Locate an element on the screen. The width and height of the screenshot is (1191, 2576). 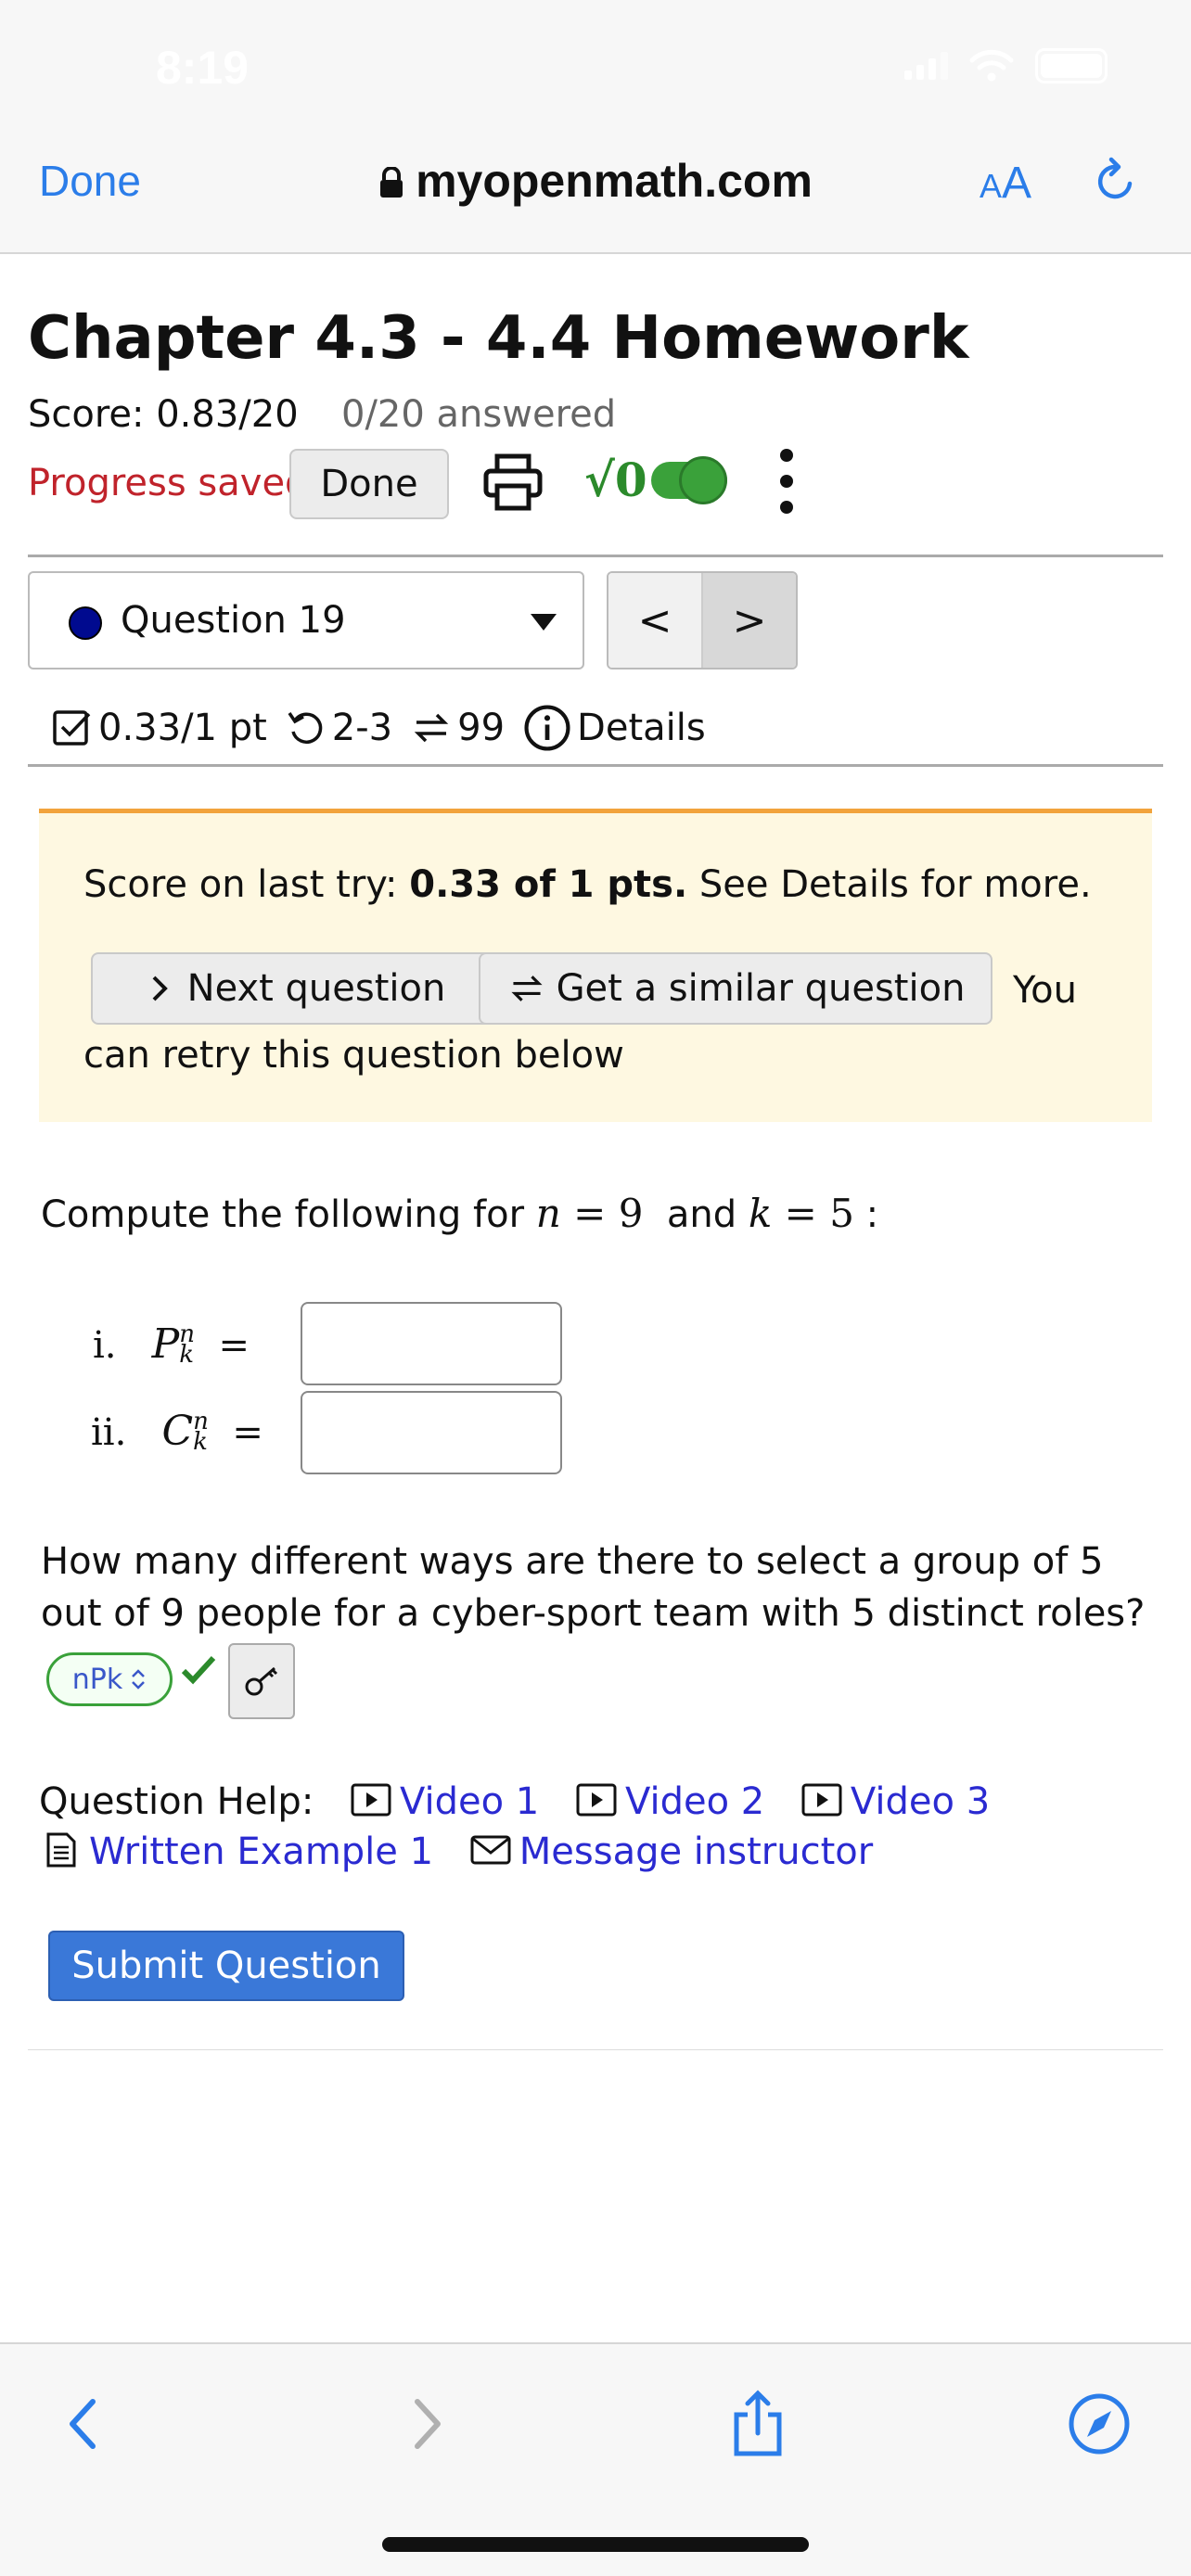
printer-icon is located at coordinates (513, 482).